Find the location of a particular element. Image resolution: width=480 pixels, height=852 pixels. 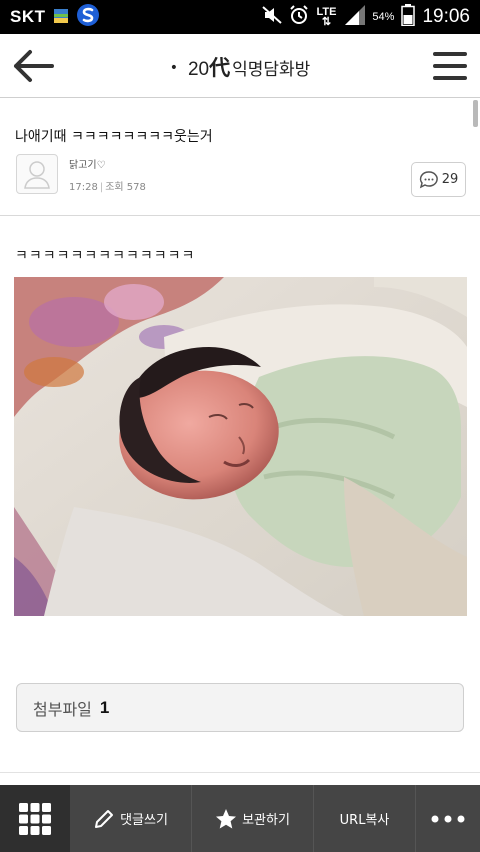

pencil-icon is located at coordinates (104, 818).